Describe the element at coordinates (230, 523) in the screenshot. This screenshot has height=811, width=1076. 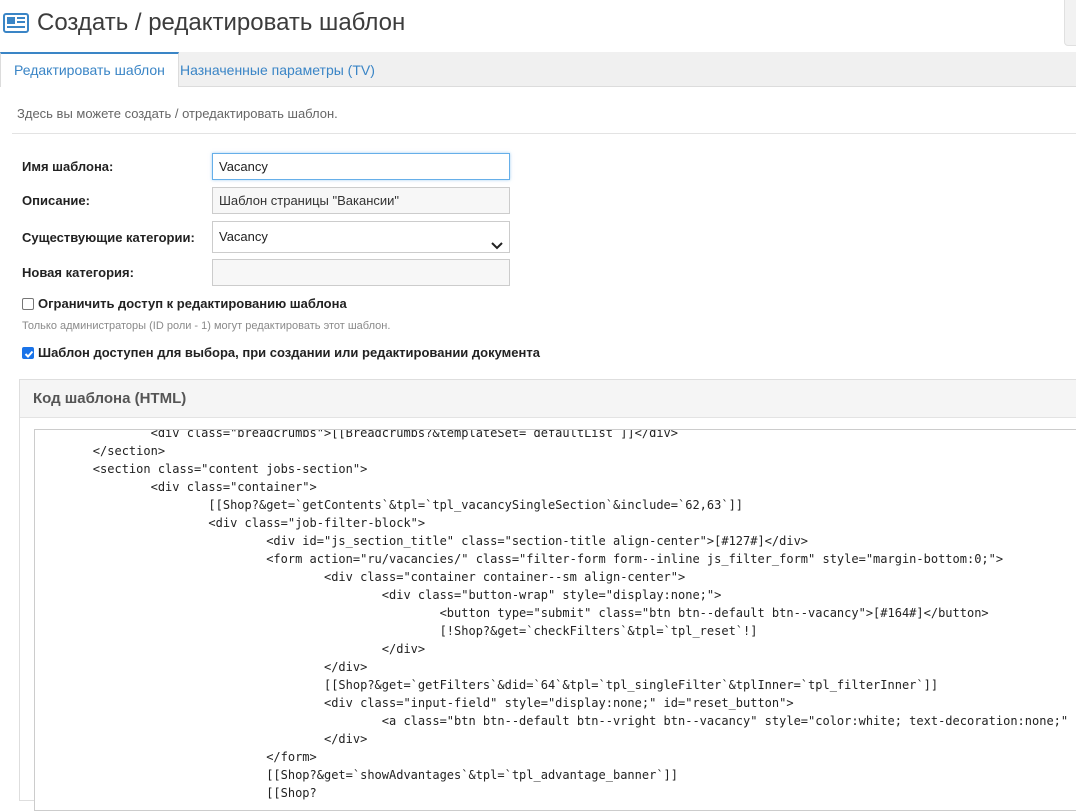
I see `code-line: <div class="job-filter-block">` at that location.